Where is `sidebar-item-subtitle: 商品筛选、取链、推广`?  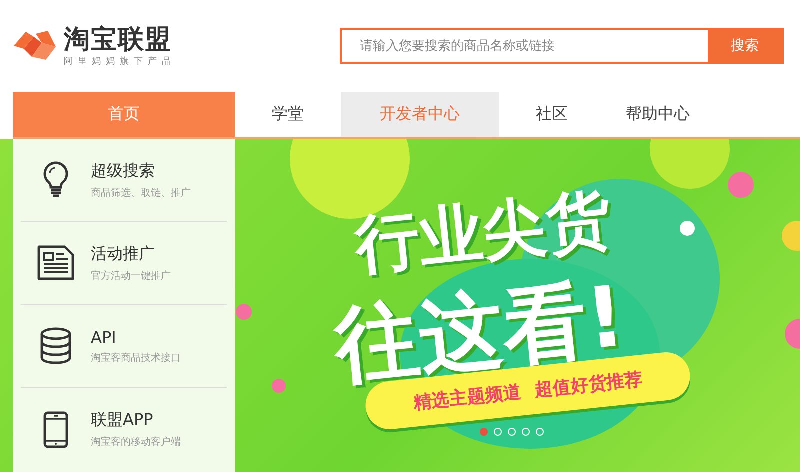 sidebar-item-subtitle: 商品筛选、取链、推广 is located at coordinates (141, 193).